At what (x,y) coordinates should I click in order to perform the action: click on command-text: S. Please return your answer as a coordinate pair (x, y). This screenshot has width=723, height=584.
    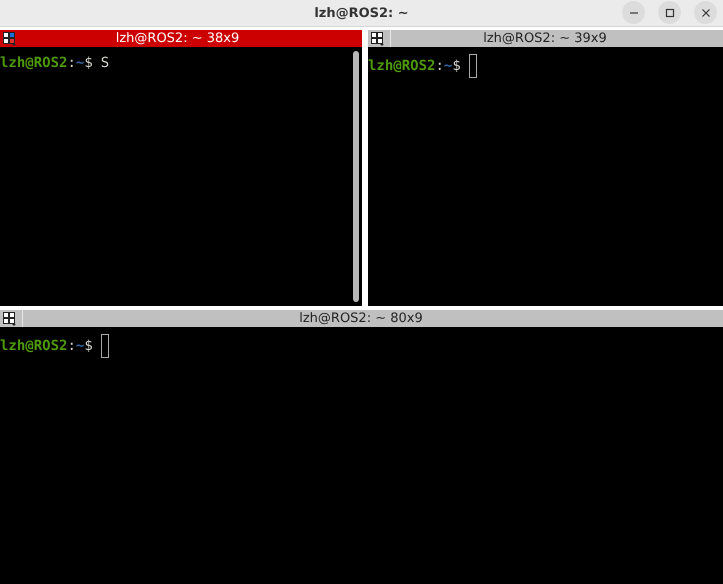
    Looking at the image, I should click on (105, 63).